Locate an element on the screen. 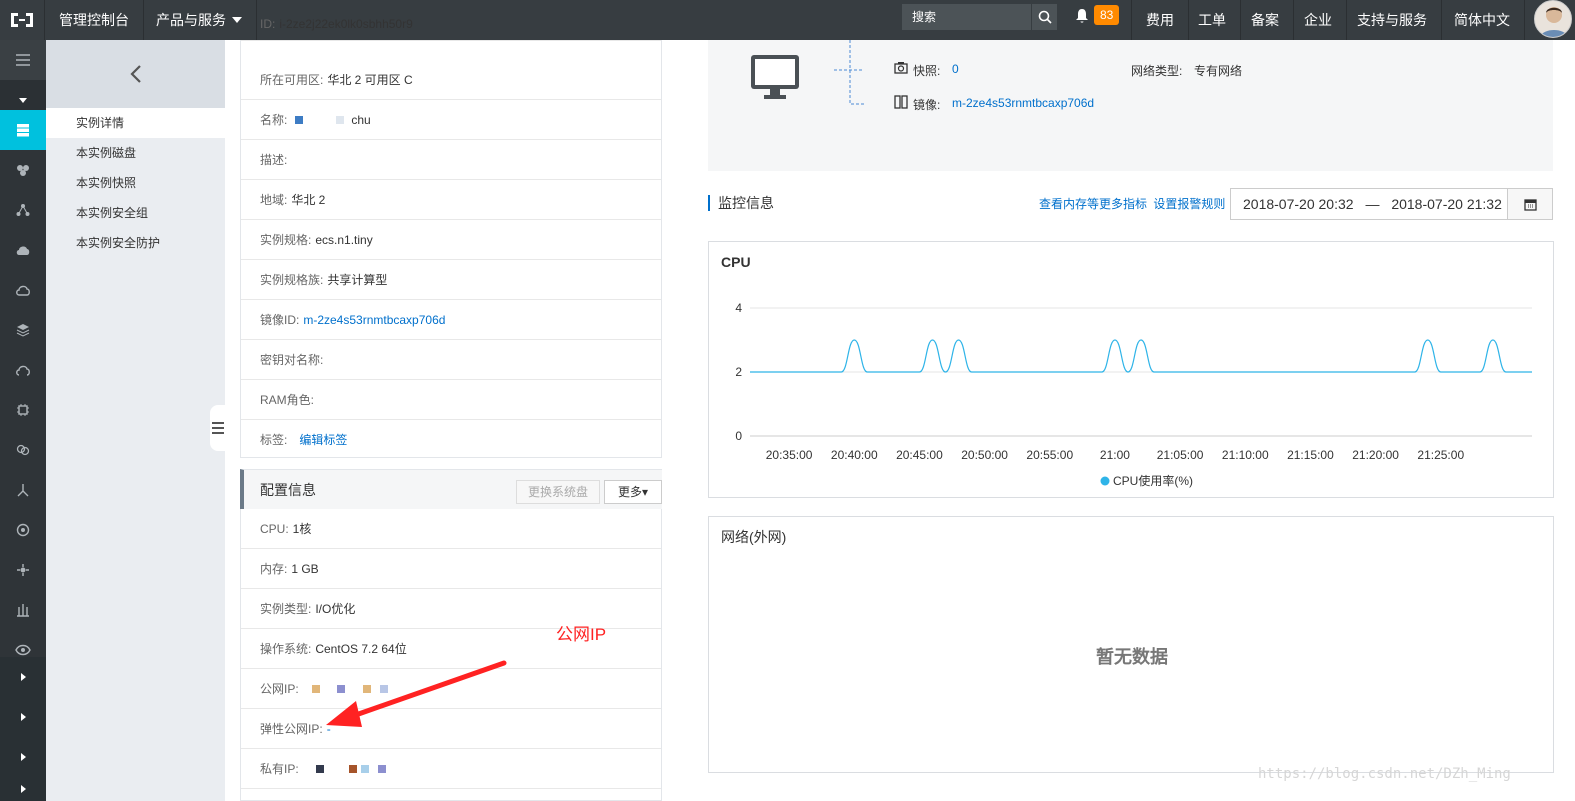 The width and height of the screenshot is (1575, 801). region-label: 地域: is located at coordinates (274, 200).